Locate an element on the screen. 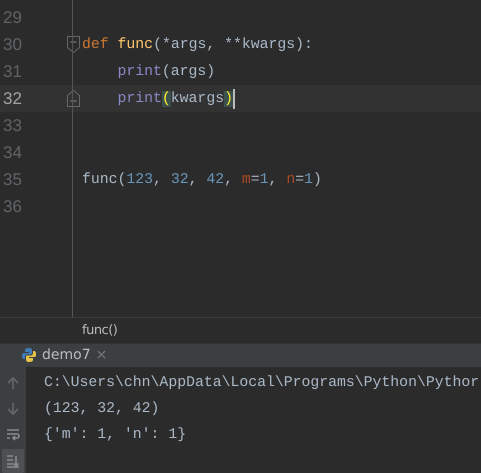 This screenshot has width=481, height=473. python-icon is located at coordinates (29, 355).